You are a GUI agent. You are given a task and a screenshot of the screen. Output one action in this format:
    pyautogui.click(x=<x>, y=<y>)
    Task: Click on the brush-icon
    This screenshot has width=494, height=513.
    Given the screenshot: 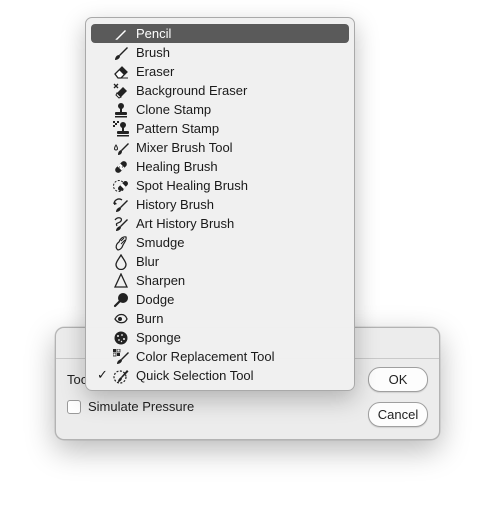 What is the action you would take?
    pyautogui.click(x=121, y=53)
    